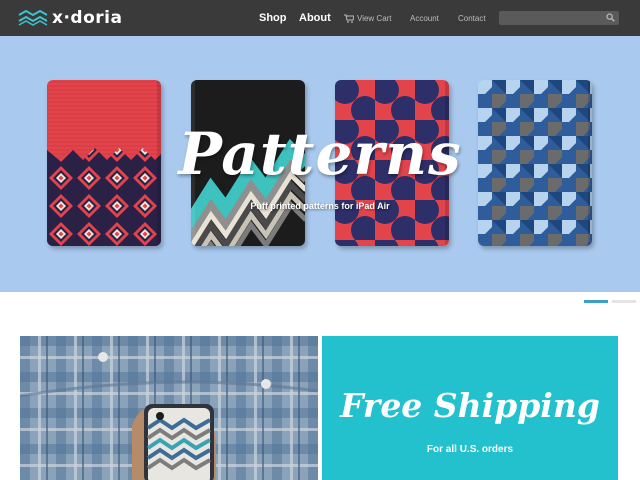 The width and height of the screenshot is (640, 480). I want to click on nav-contact-link: Contact, so click(472, 18).